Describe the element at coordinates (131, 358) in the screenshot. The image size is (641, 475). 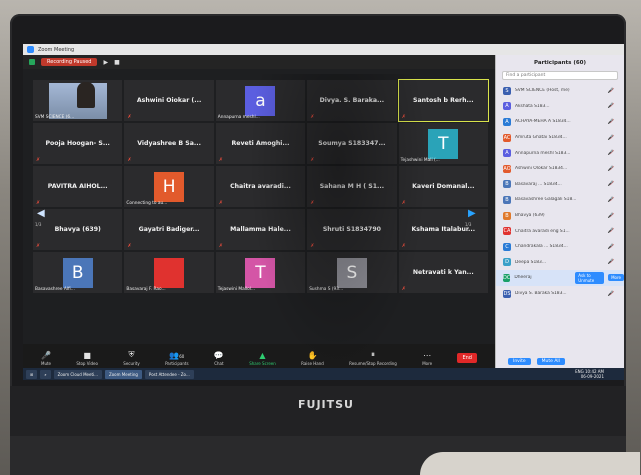
I see `security-button: ⛨ Security` at that location.